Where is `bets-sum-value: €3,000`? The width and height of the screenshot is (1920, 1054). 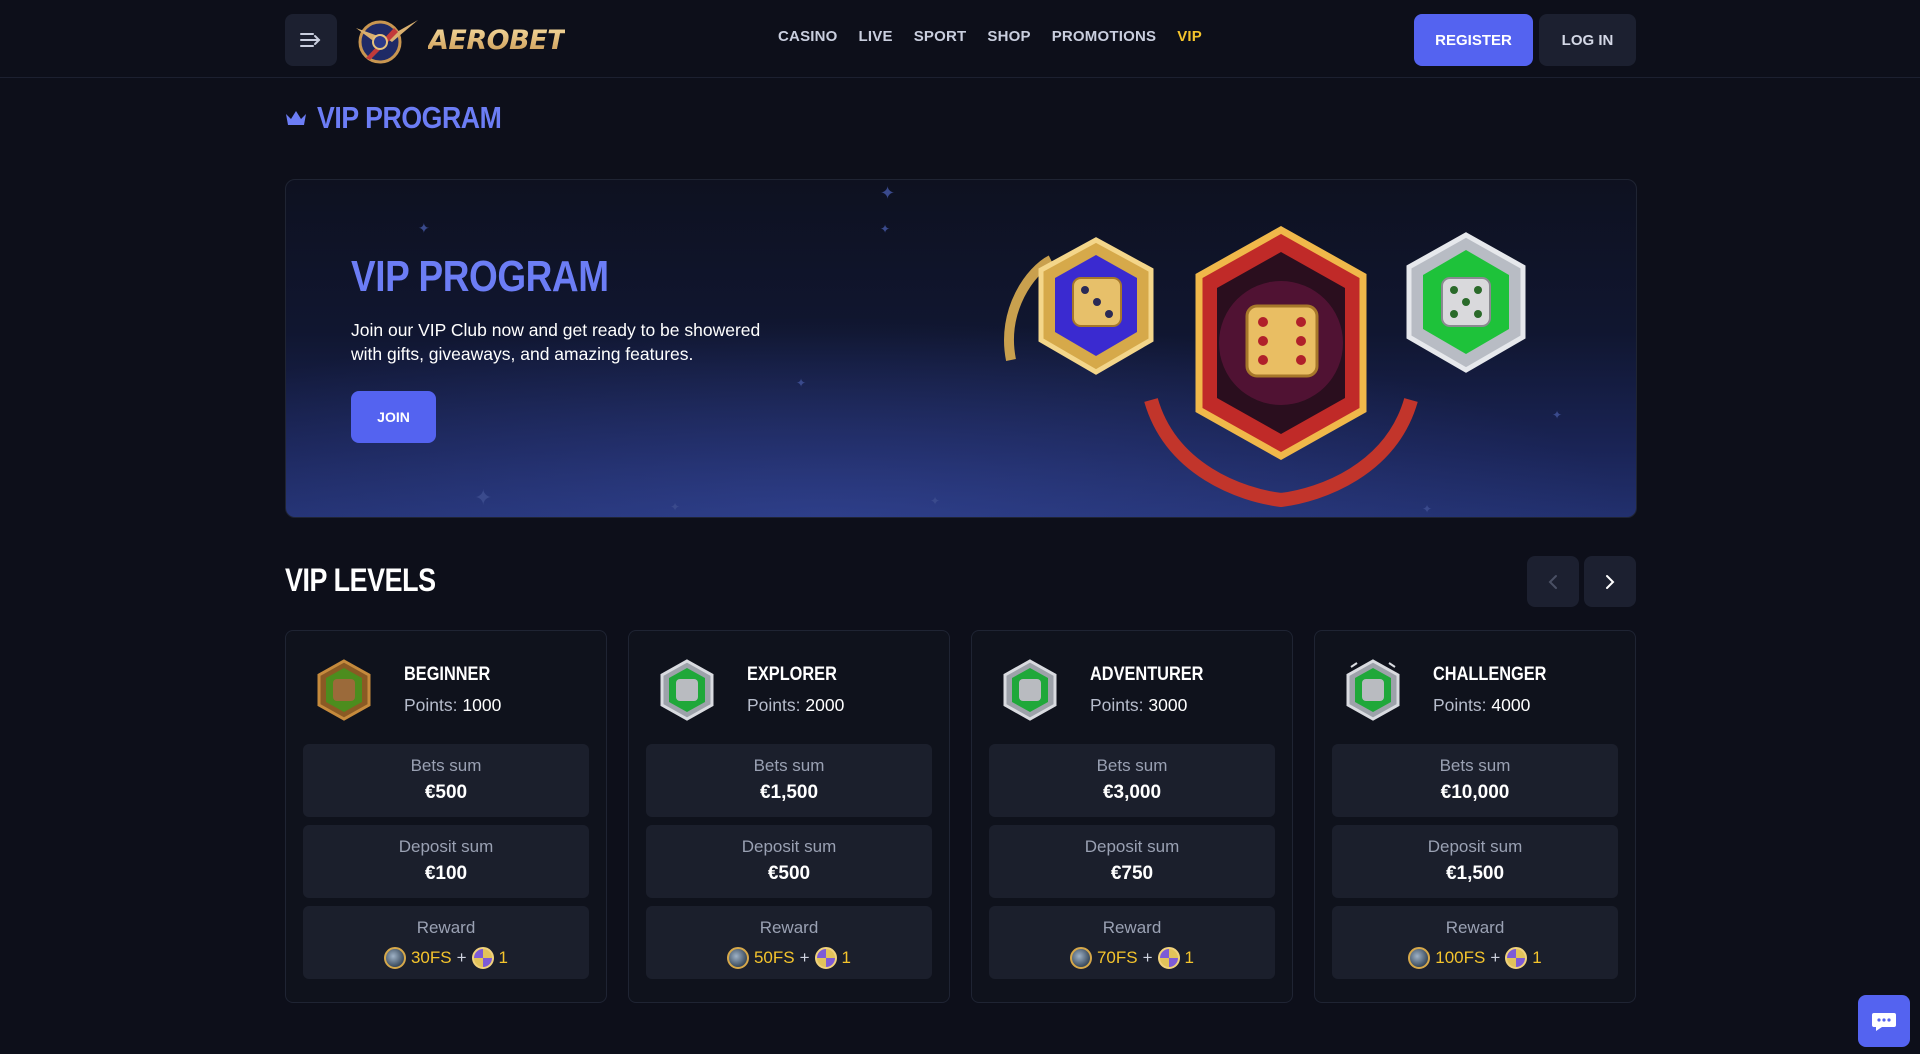
bets-sum-value: €3,000 is located at coordinates (1132, 792).